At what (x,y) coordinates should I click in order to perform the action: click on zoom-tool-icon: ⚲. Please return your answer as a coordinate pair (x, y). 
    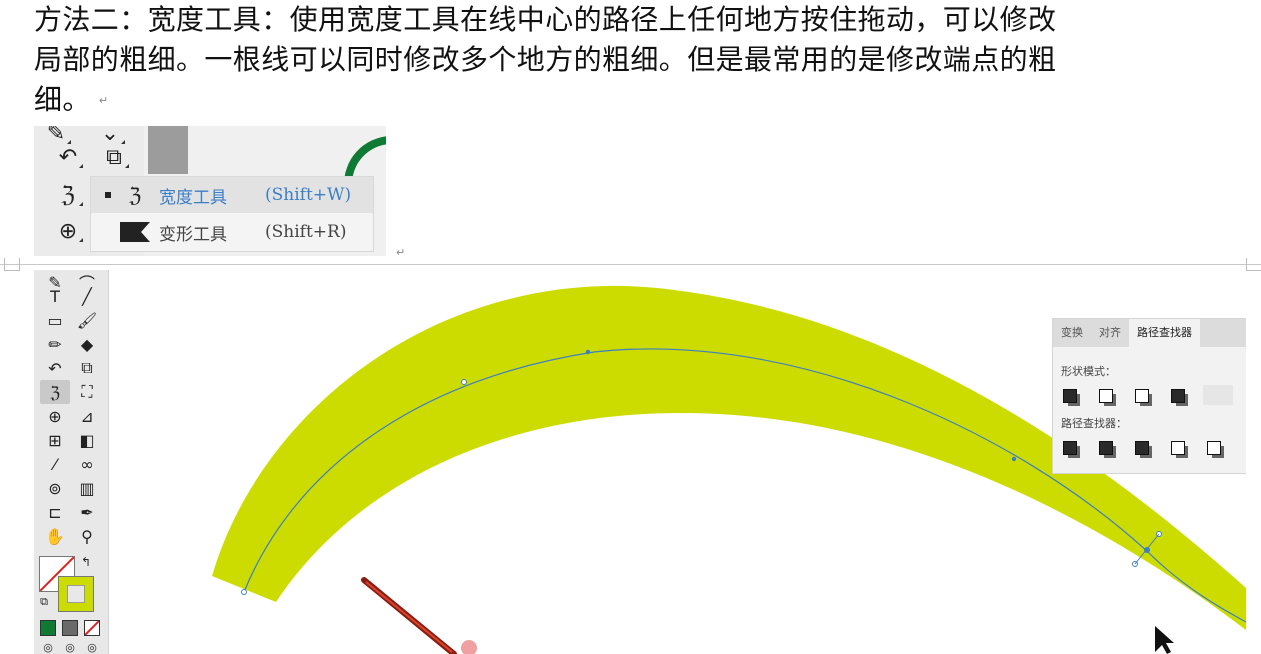
    Looking at the image, I should click on (87, 536).